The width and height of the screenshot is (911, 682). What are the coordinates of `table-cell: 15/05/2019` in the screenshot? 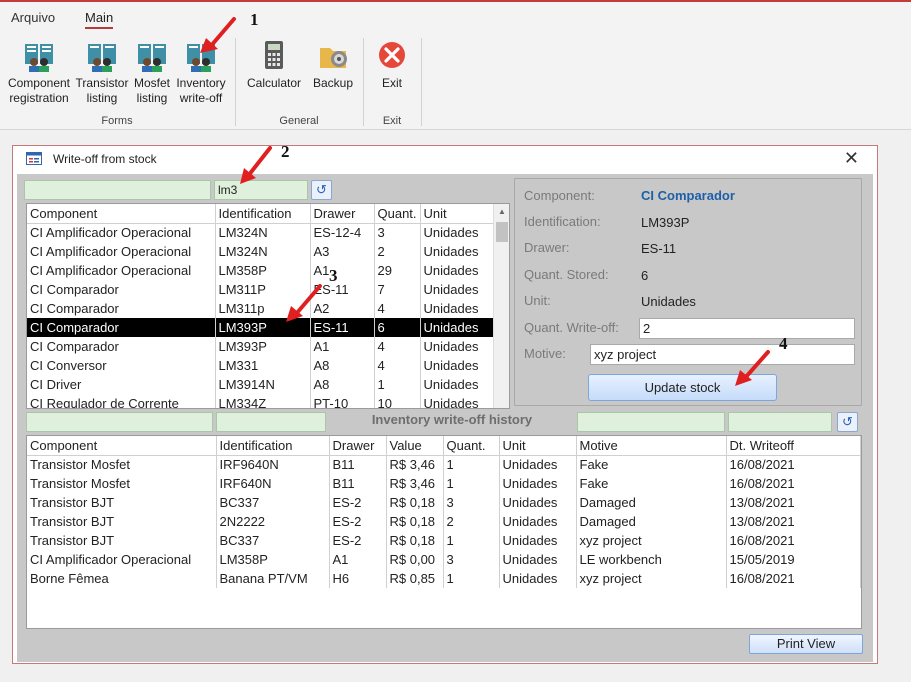 It's located at (793, 559).